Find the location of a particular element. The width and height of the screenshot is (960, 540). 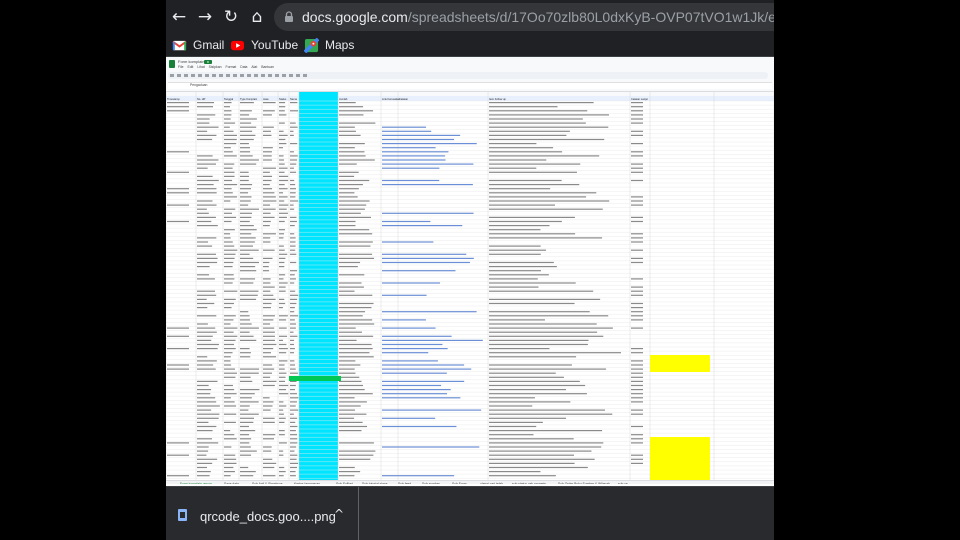

column-header: Jumlah is located at coordinates (343, 99).